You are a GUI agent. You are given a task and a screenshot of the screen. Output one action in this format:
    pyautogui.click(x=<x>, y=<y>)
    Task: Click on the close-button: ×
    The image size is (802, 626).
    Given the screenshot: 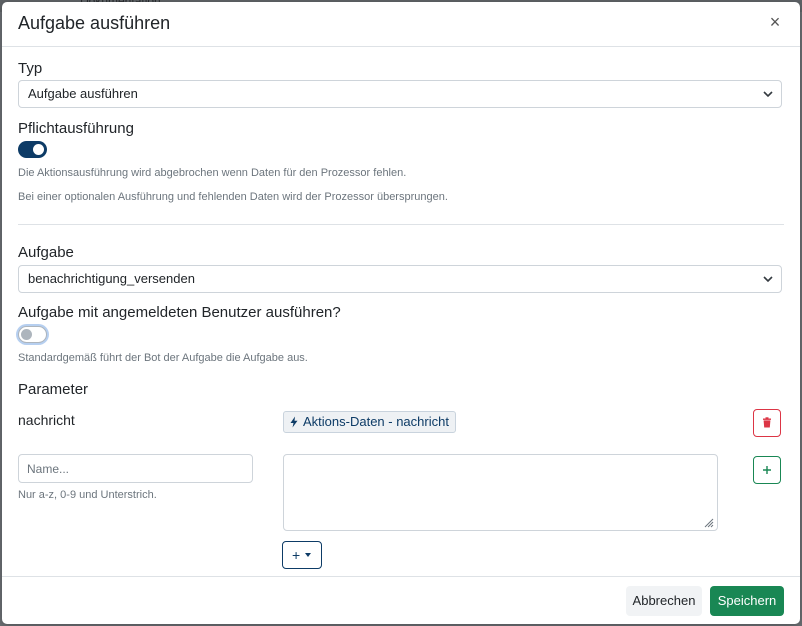 What is the action you would take?
    pyautogui.click(x=775, y=22)
    